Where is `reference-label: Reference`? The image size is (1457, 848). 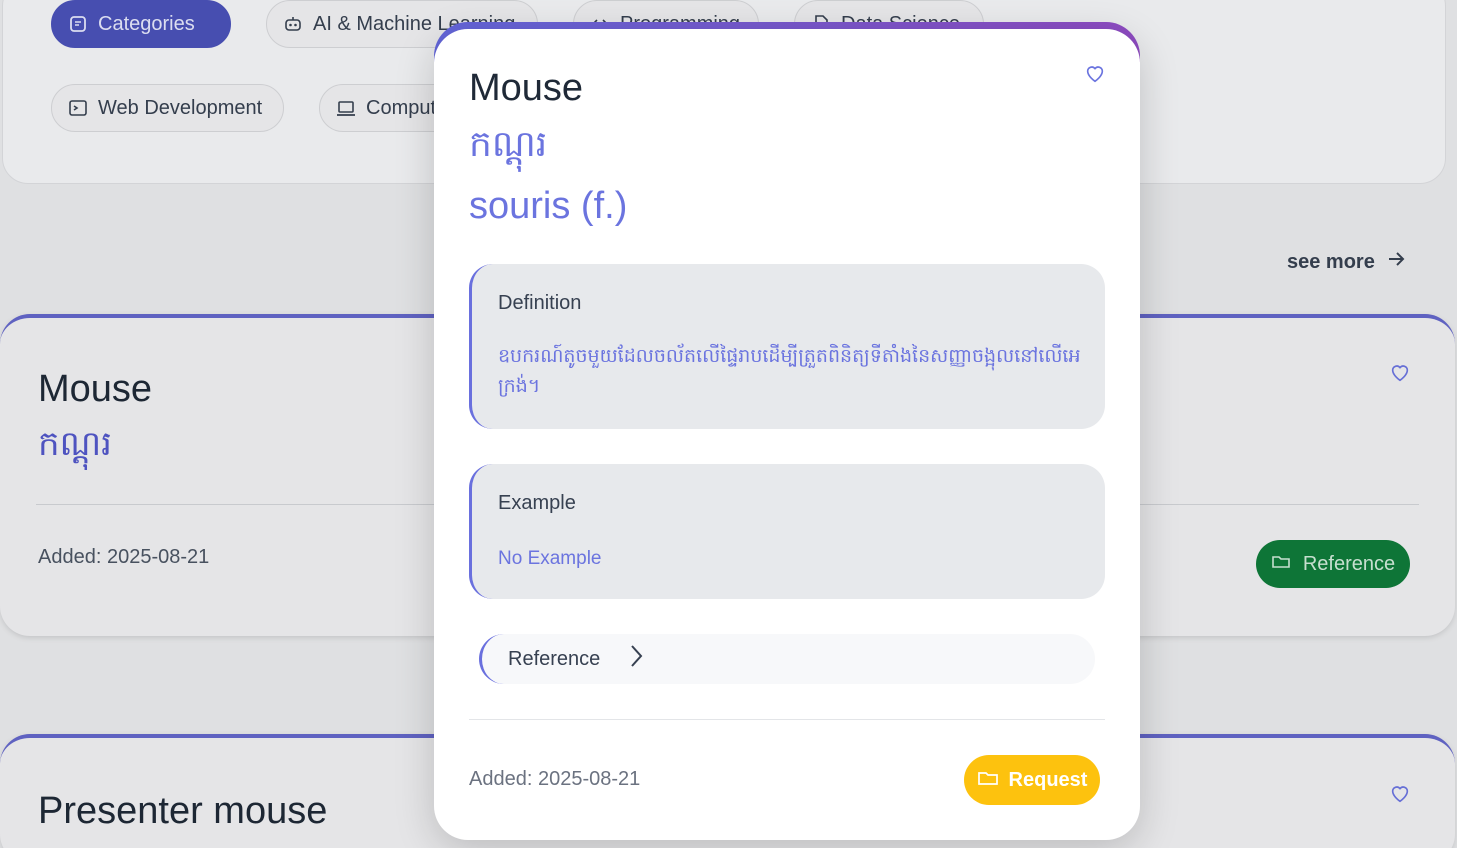
reference-label: Reference is located at coordinates (554, 658).